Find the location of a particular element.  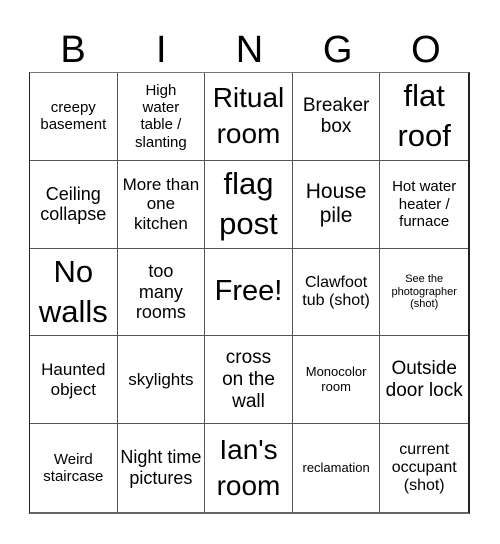

bingo-cell: current occupant (shot) is located at coordinates (424, 468).